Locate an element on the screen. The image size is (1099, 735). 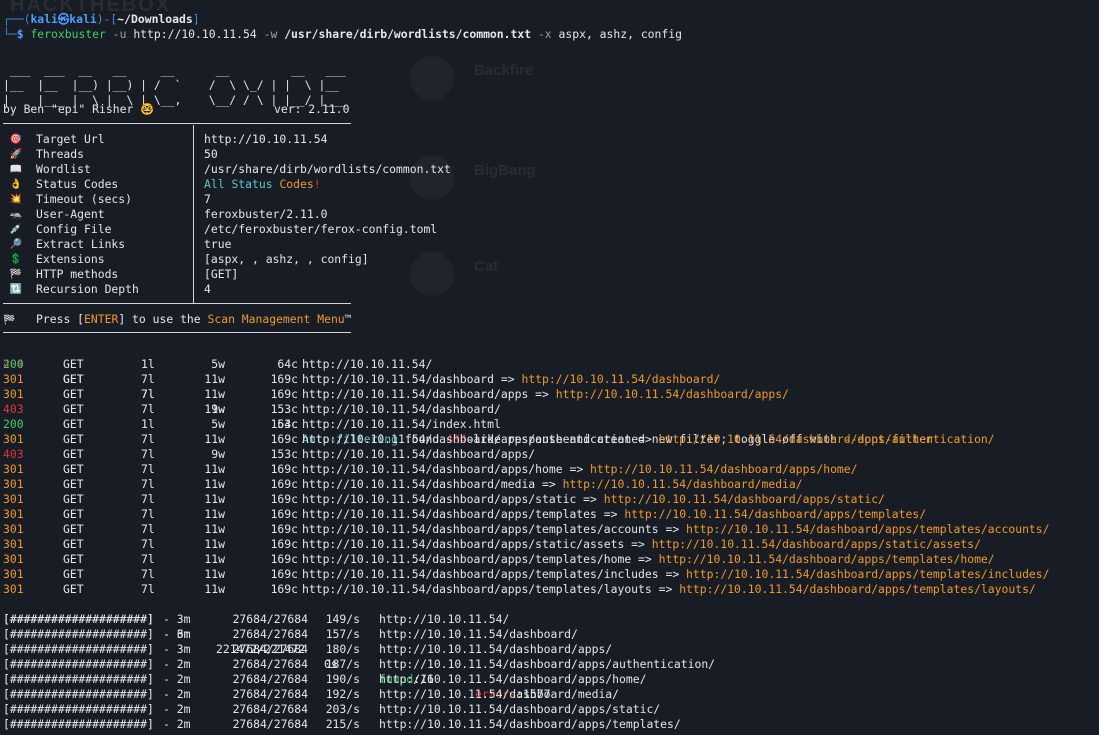
banner-ascii-line: ___ ___ __ __ __ __ __ ___ is located at coordinates (174, 70).